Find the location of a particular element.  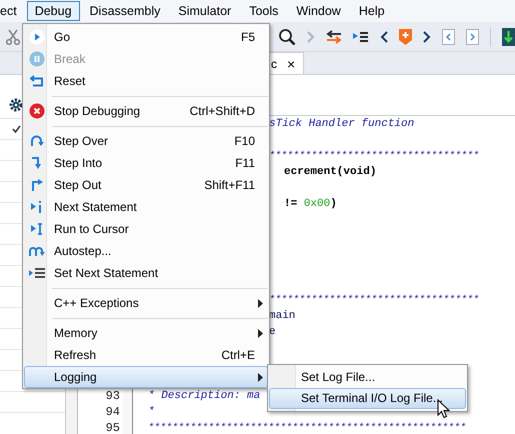

menu-item: C++ Exceptions is located at coordinates (146, 303).